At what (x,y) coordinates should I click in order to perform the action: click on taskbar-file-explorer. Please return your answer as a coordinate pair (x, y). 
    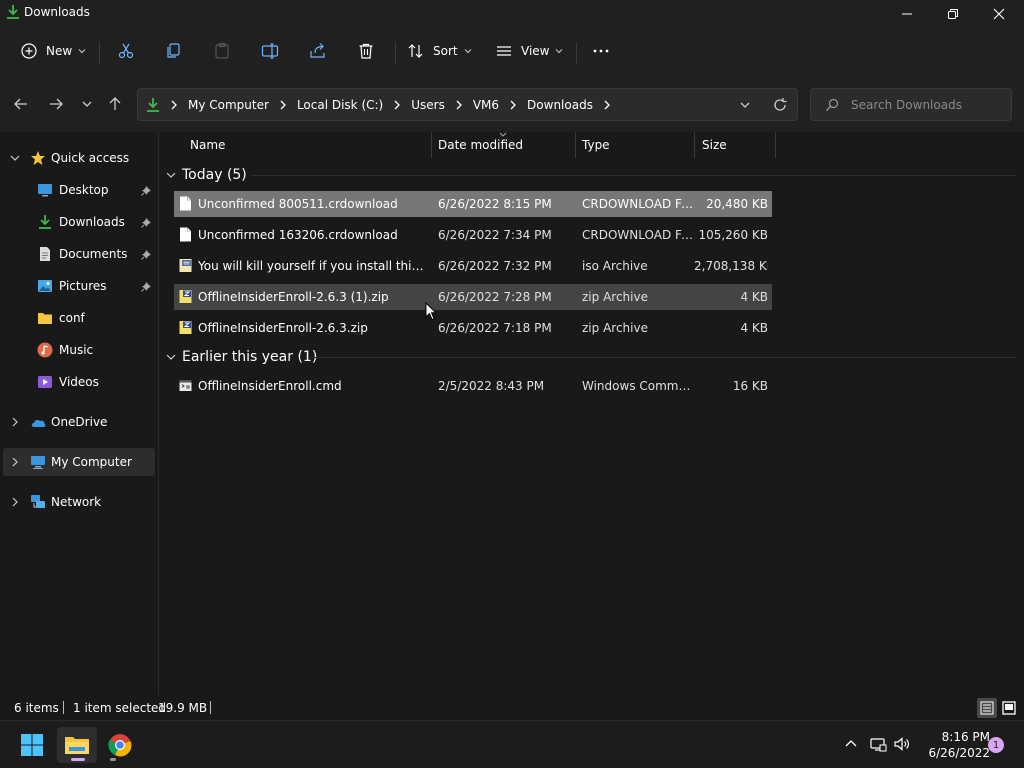
    Looking at the image, I should click on (77, 745).